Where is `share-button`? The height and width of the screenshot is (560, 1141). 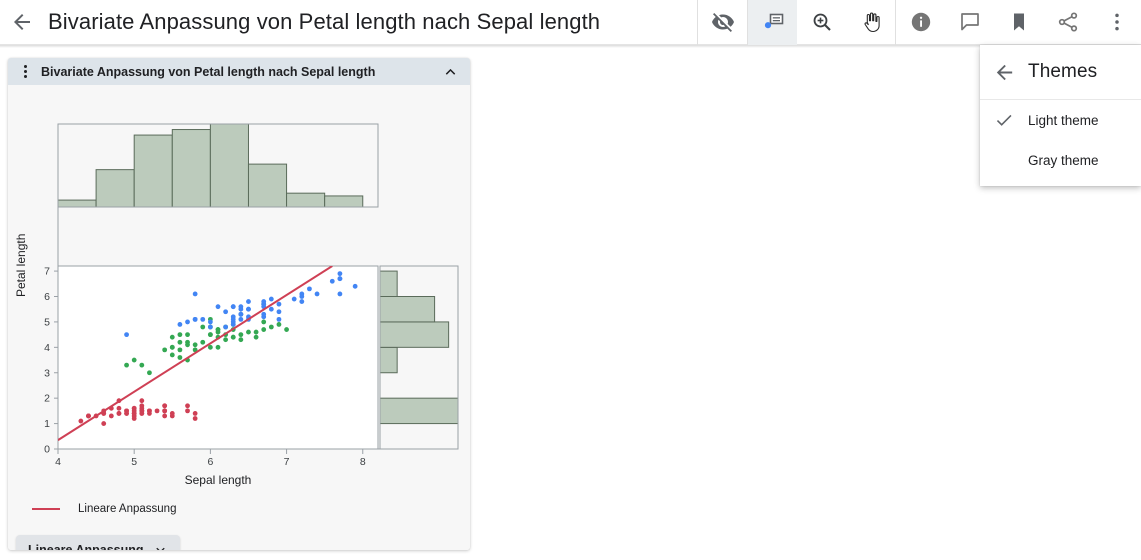
share-button is located at coordinates (1067, 22).